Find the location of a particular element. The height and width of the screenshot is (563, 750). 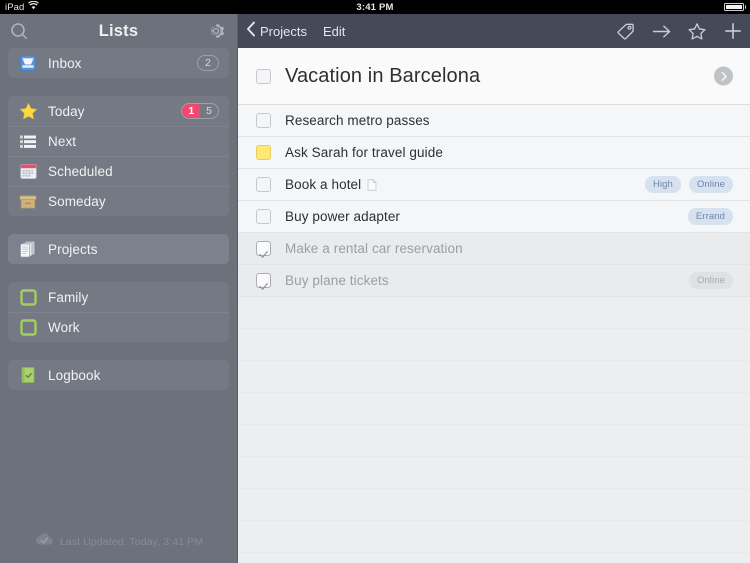

sidebar-item-projects: Projects is located at coordinates (118, 249).